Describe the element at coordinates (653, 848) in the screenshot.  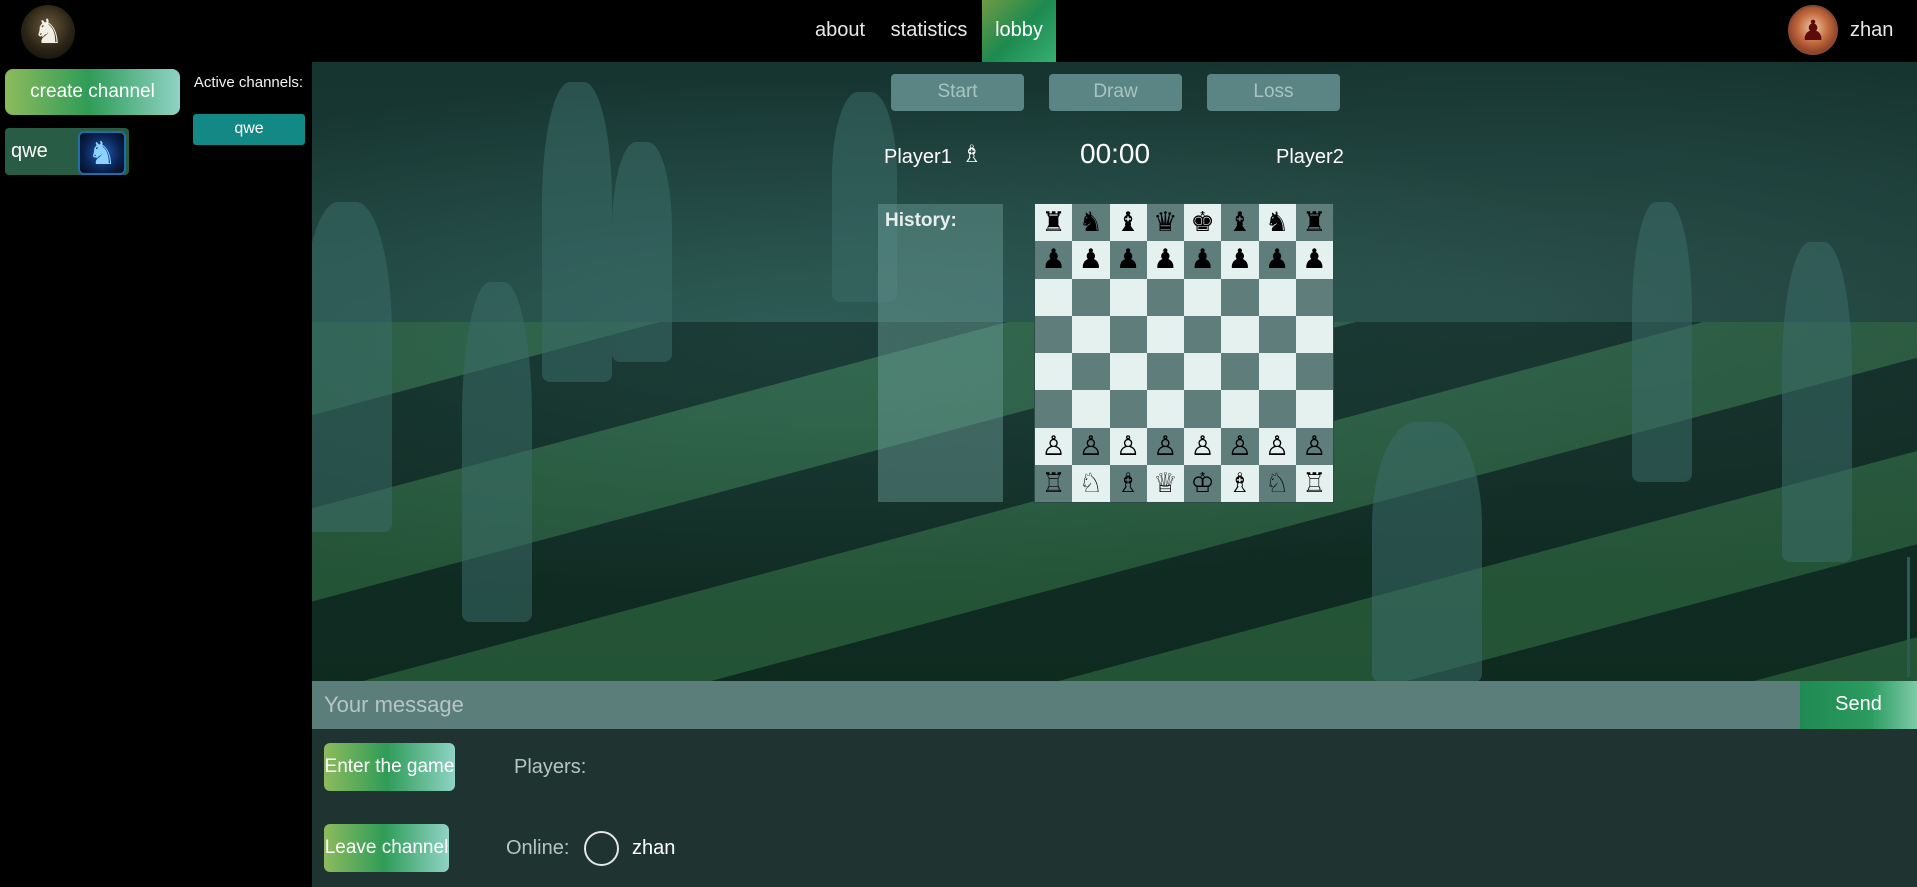
I see `online-user-name: zhan` at that location.